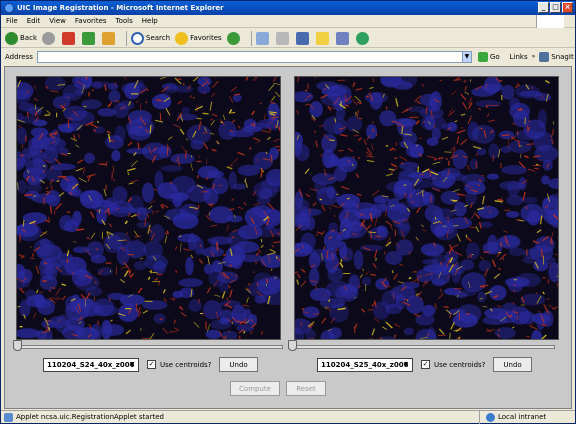 This screenshot has height=424, width=576. I want to click on right-slice-slider-track, so click(421, 347).